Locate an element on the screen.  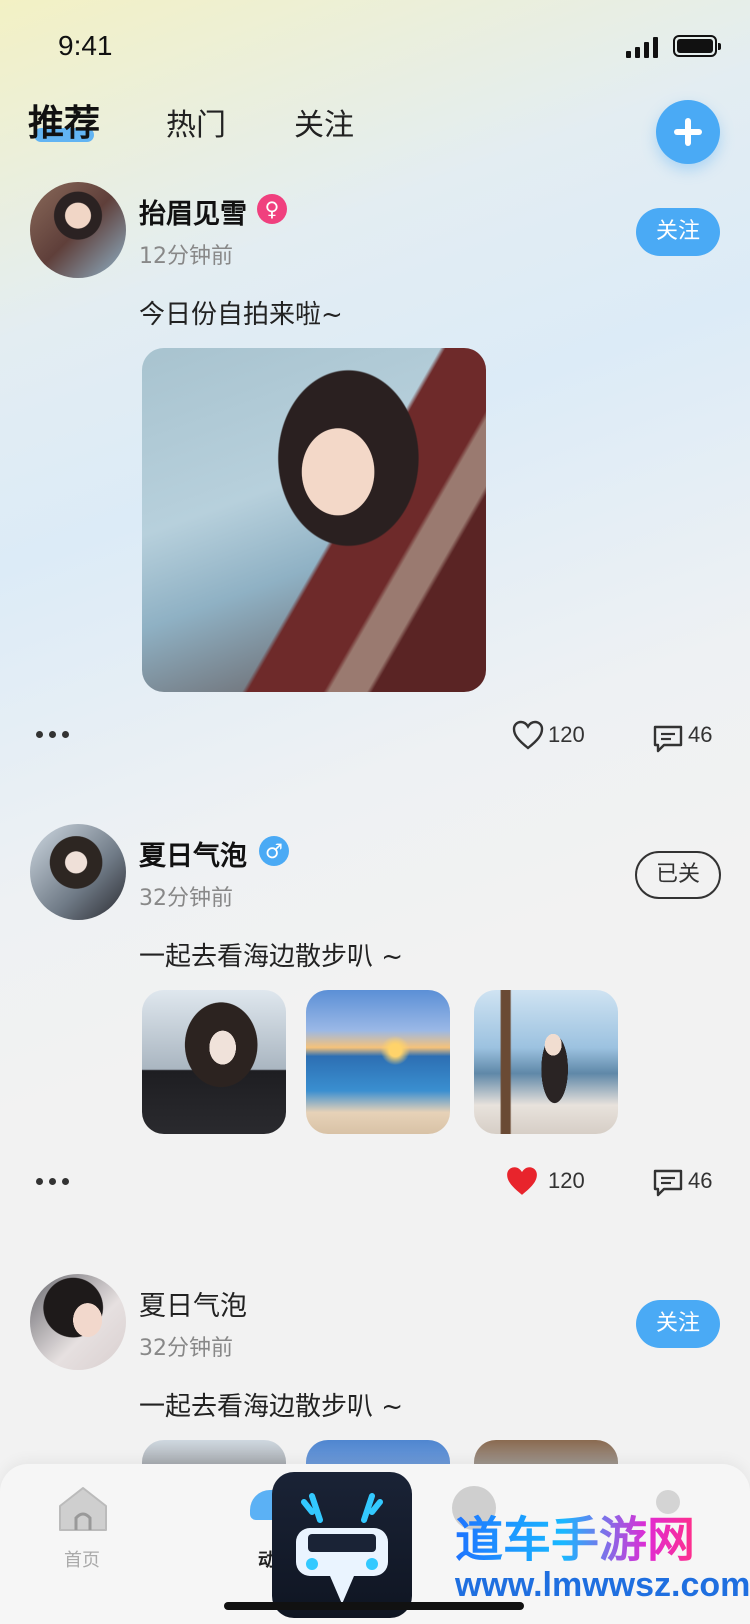
watermark-logo is located at coordinates (342, 1545).